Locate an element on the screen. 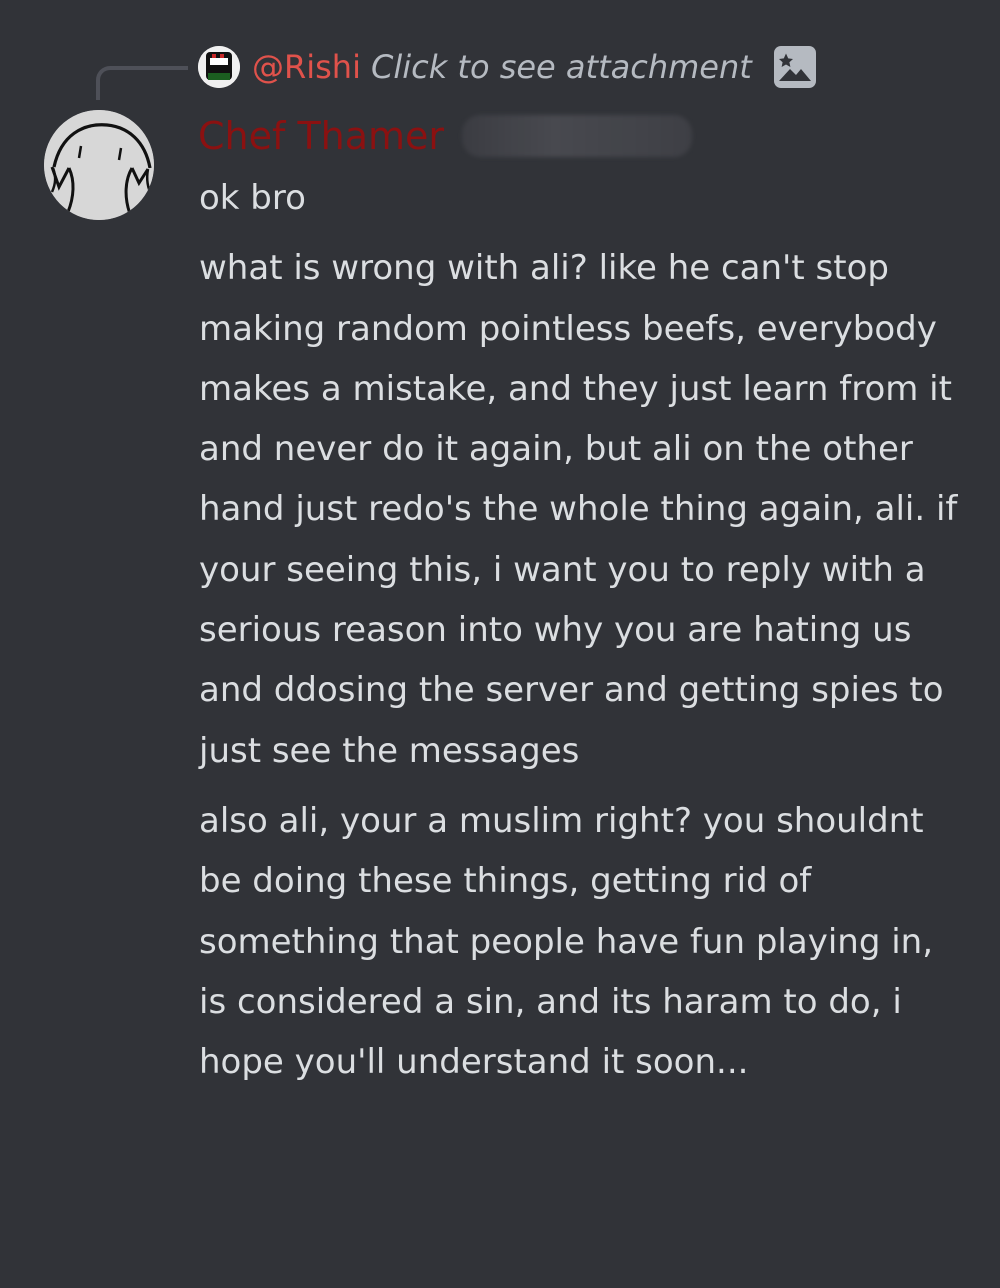  reply-avatar is located at coordinates (219, 67).